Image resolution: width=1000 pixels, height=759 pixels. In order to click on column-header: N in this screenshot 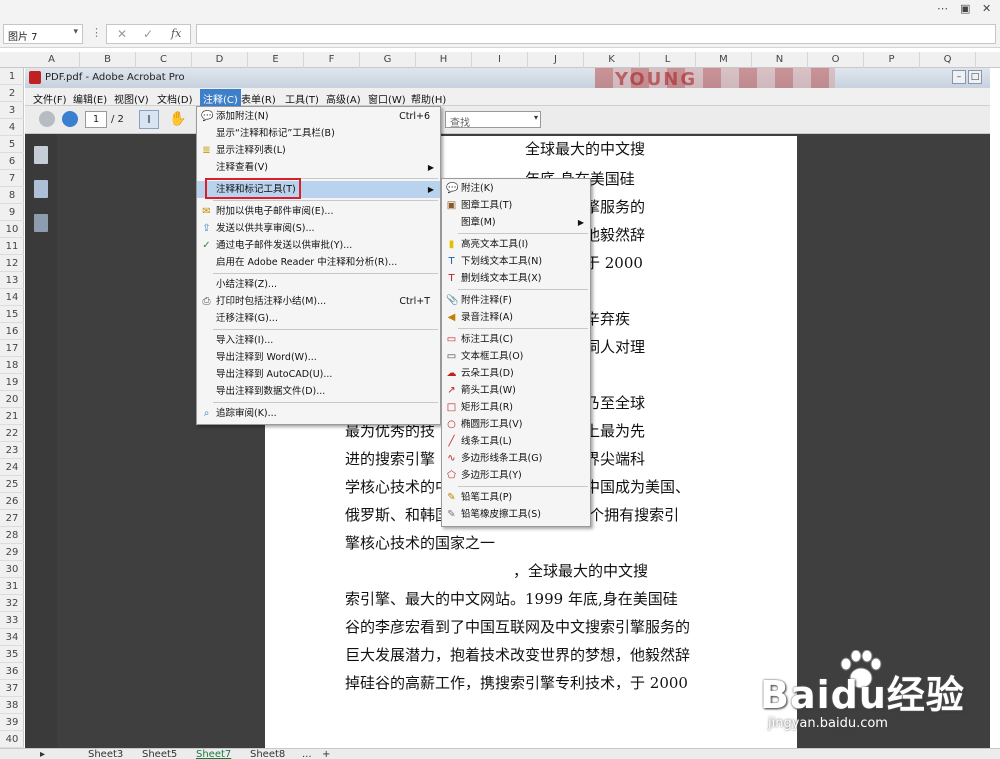, I will do `click(780, 60)`.